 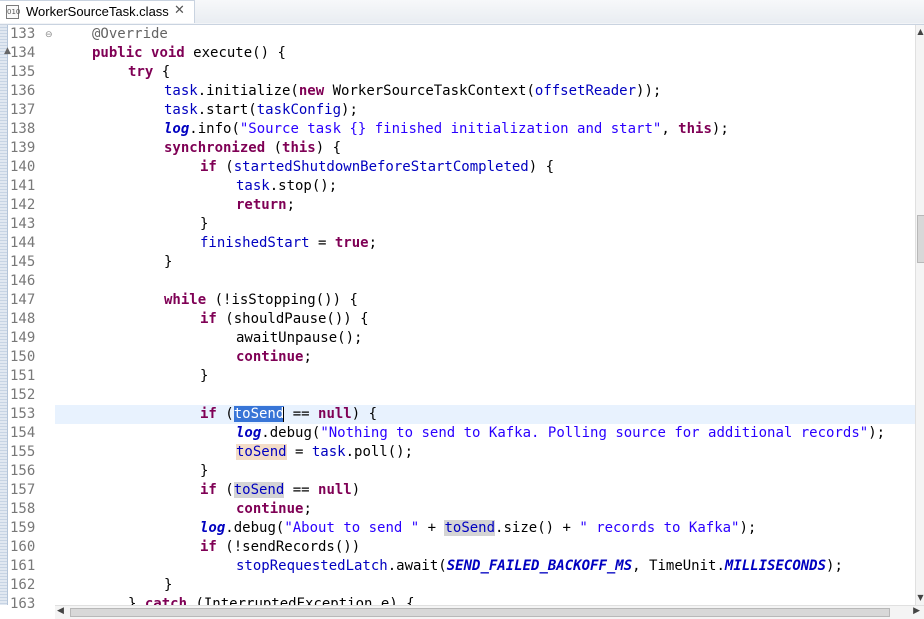 What do you see at coordinates (23, 262) in the screenshot?
I see `line-number: 145` at bounding box center [23, 262].